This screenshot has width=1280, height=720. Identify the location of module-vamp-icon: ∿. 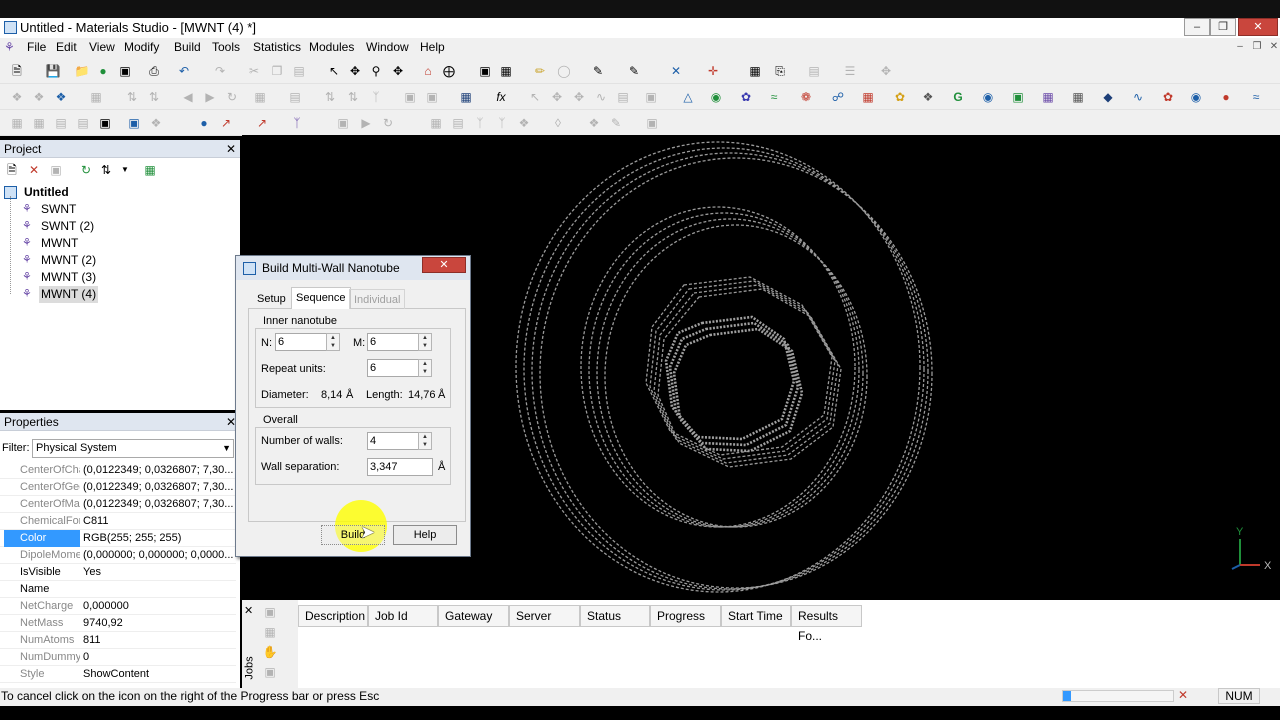
(1138, 97).